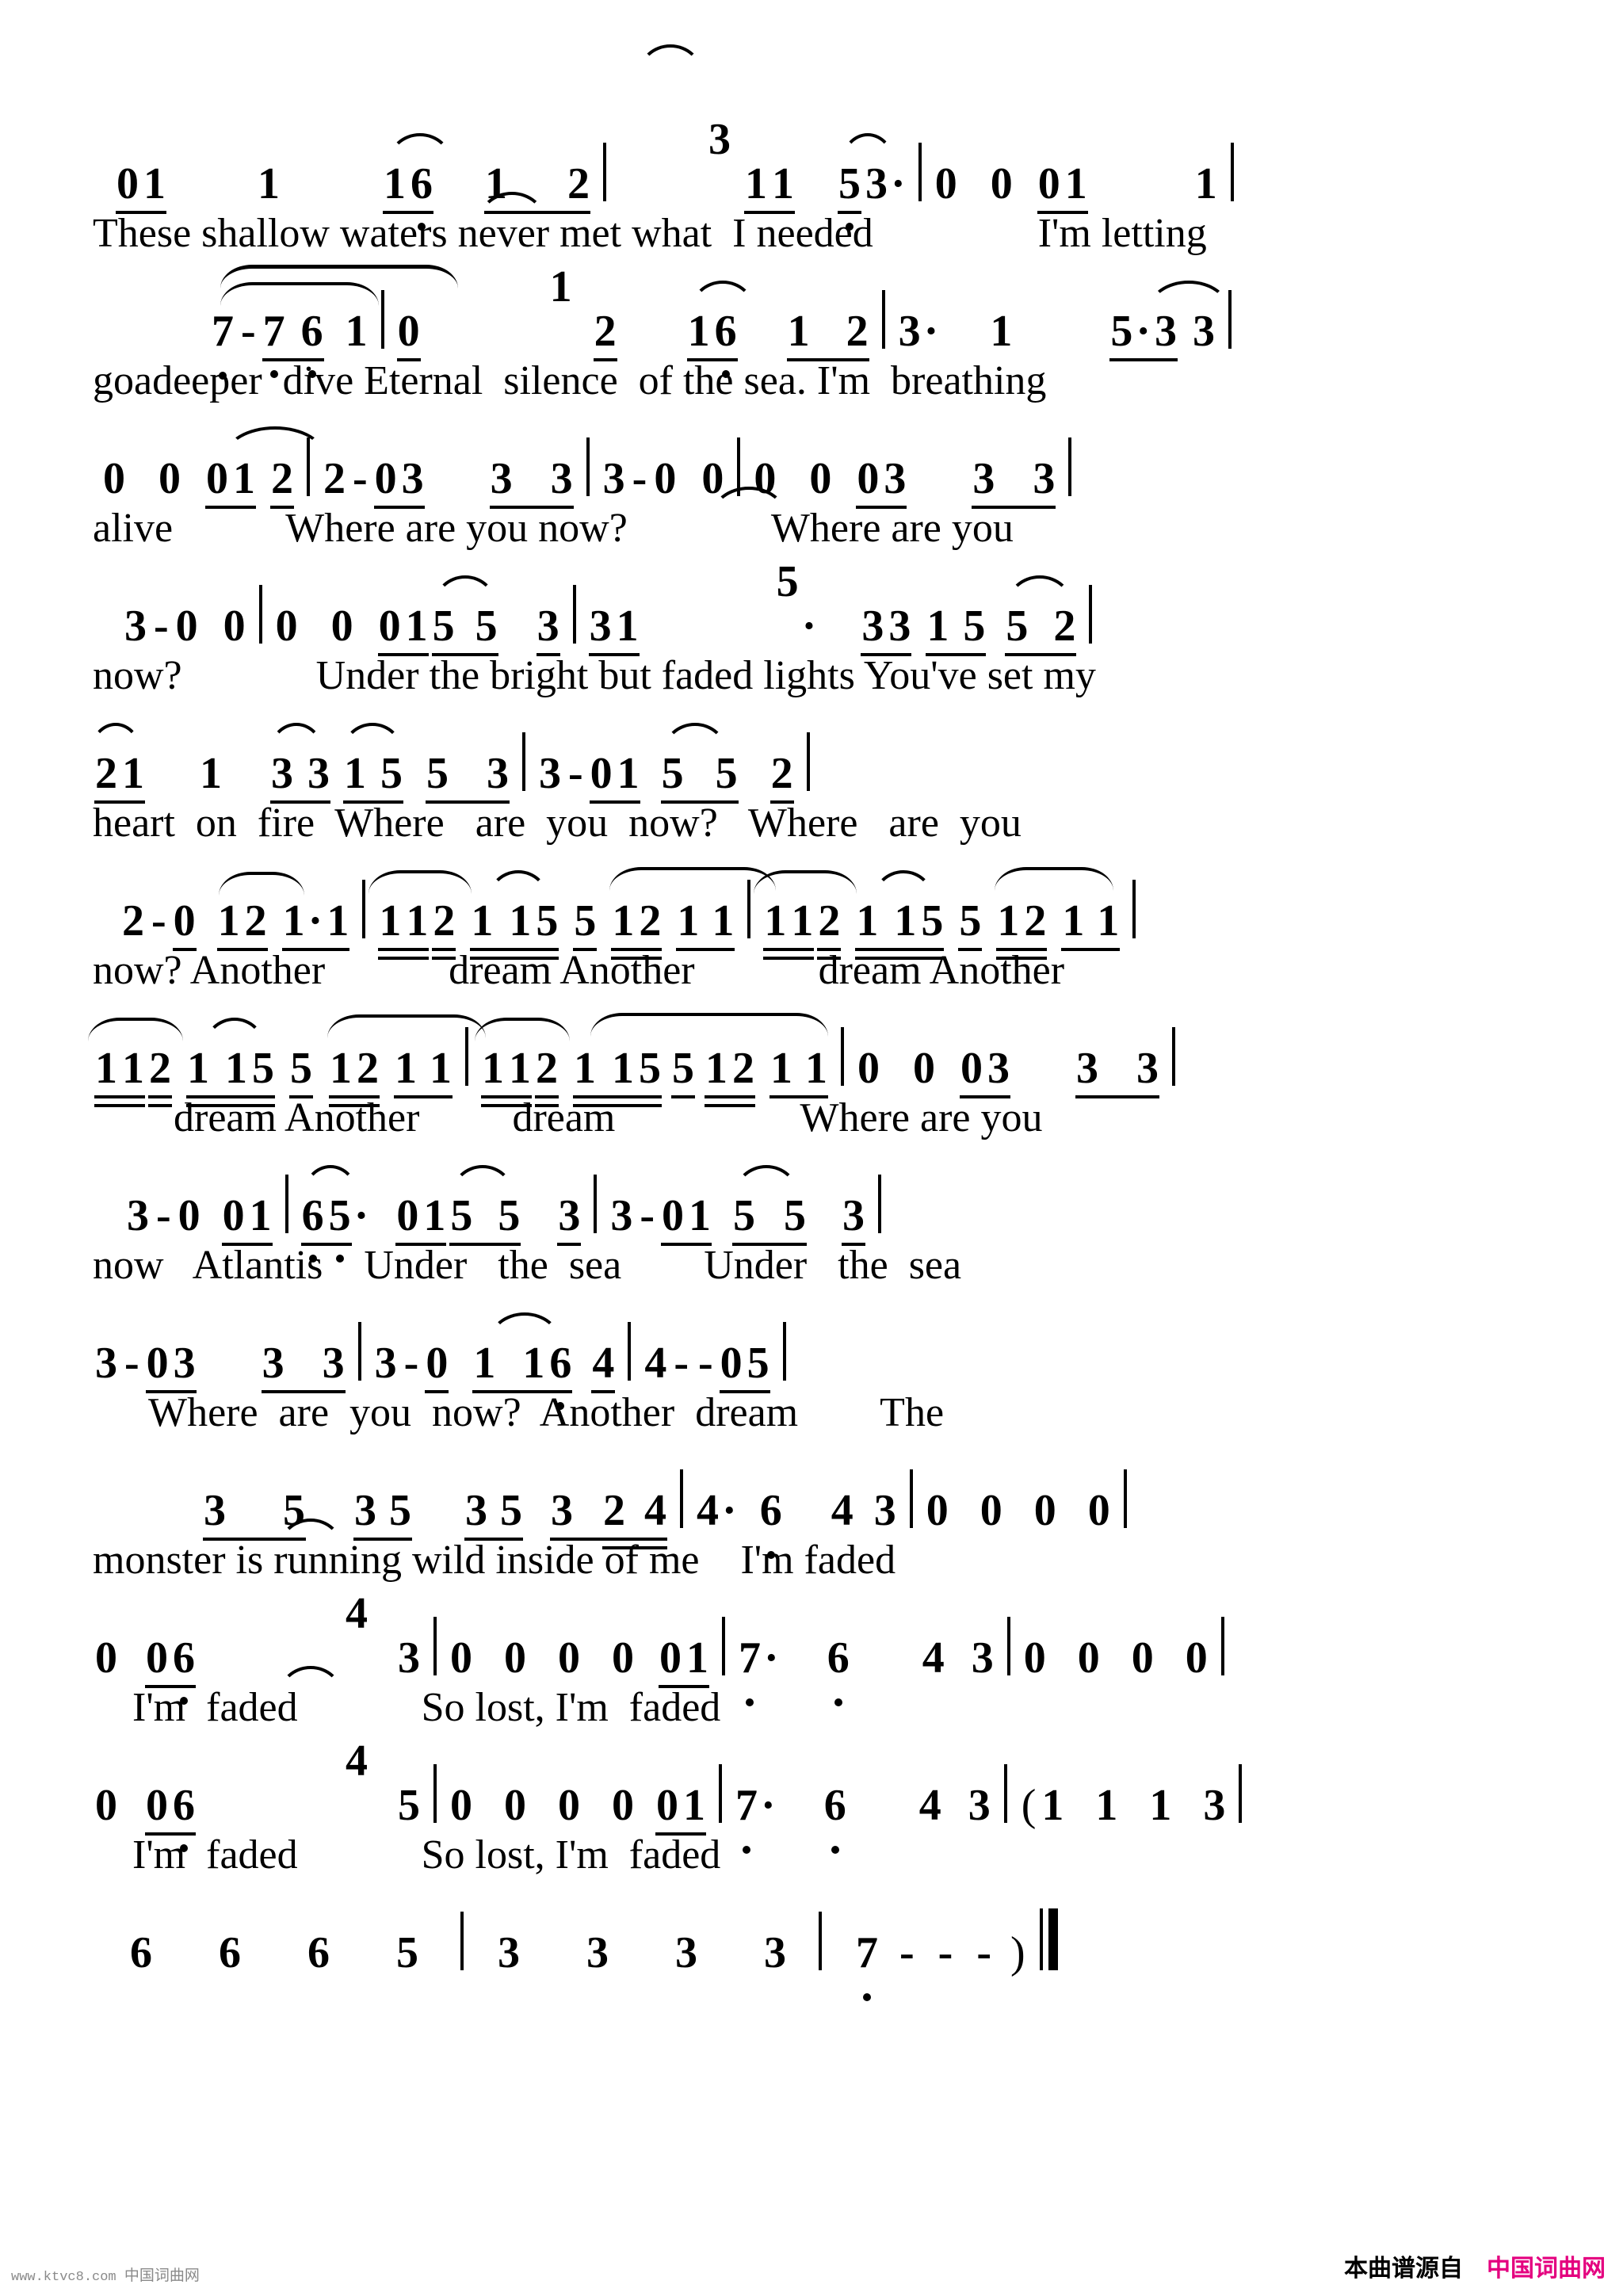  What do you see at coordinates (769, 1205) in the screenshot?
I see `beam-group: 5 5` at bounding box center [769, 1205].